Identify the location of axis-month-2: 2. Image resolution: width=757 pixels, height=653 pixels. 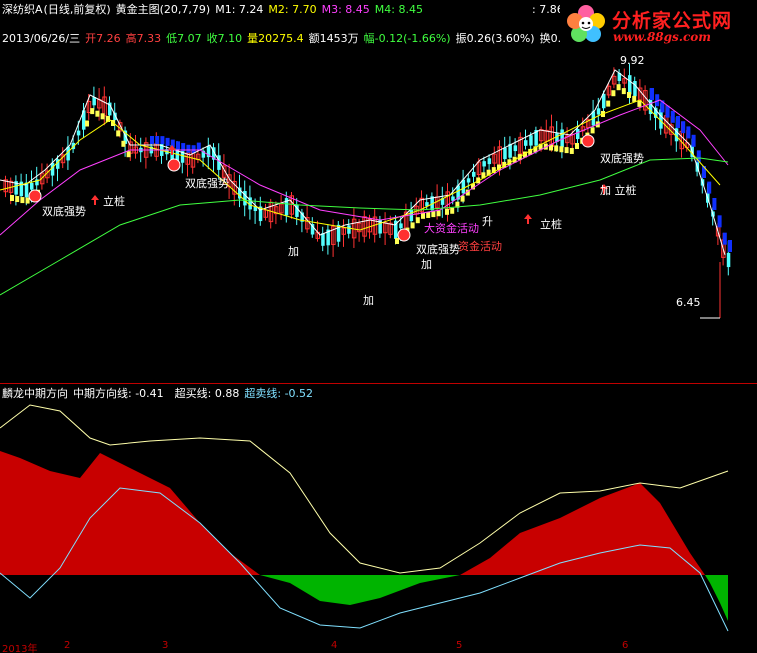
(67, 645).